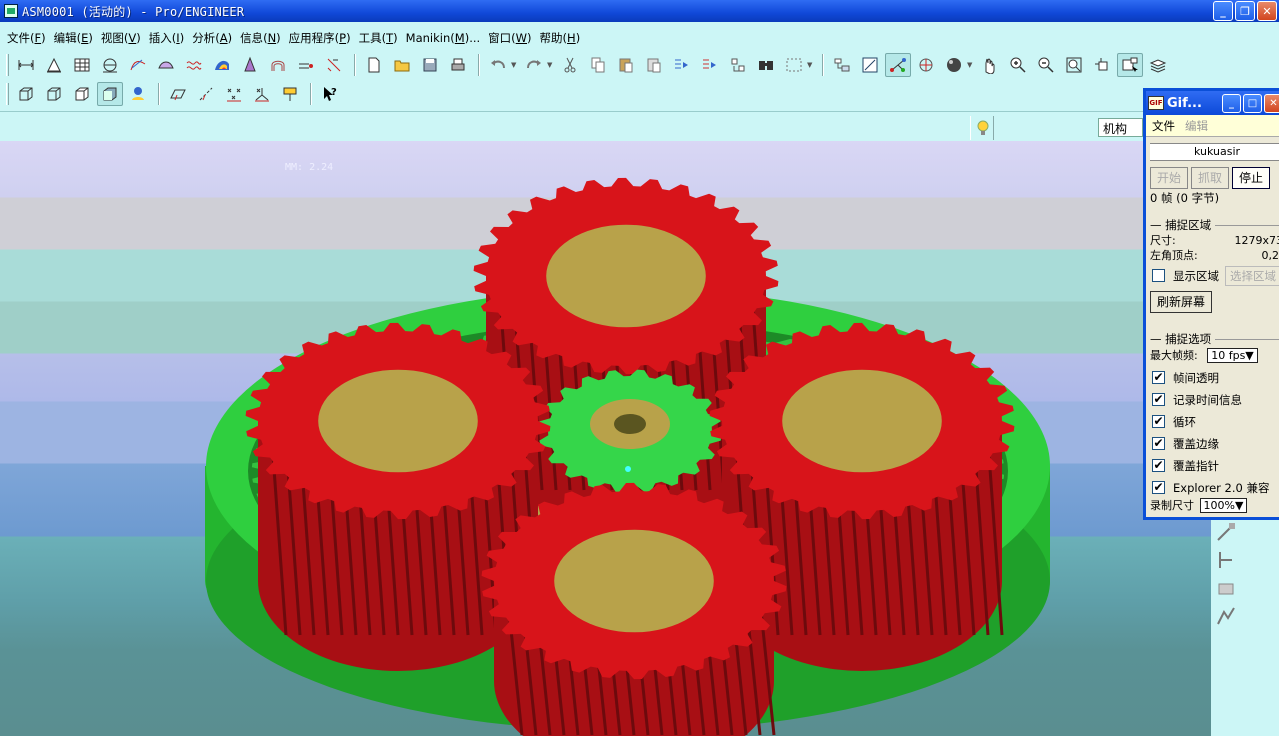 The image size is (1279, 736). What do you see at coordinates (534, 65) in the screenshot?
I see `redo-icon` at bounding box center [534, 65].